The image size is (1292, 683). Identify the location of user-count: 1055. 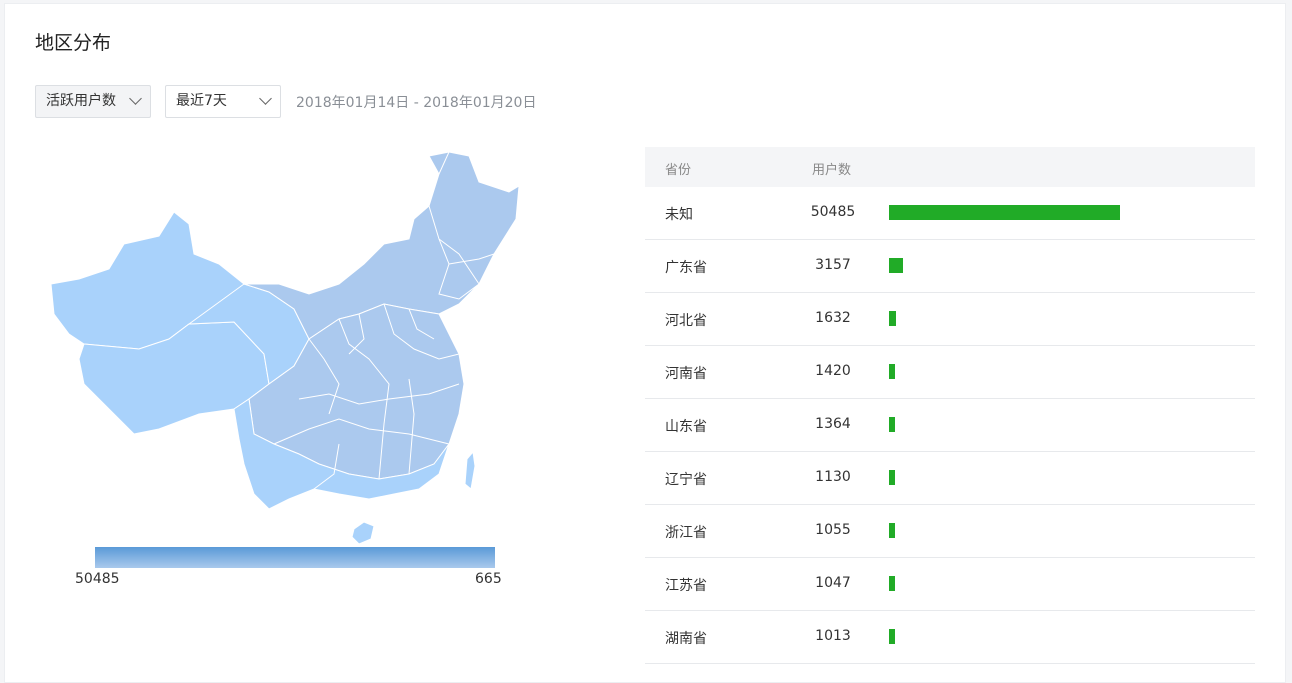
(833, 530).